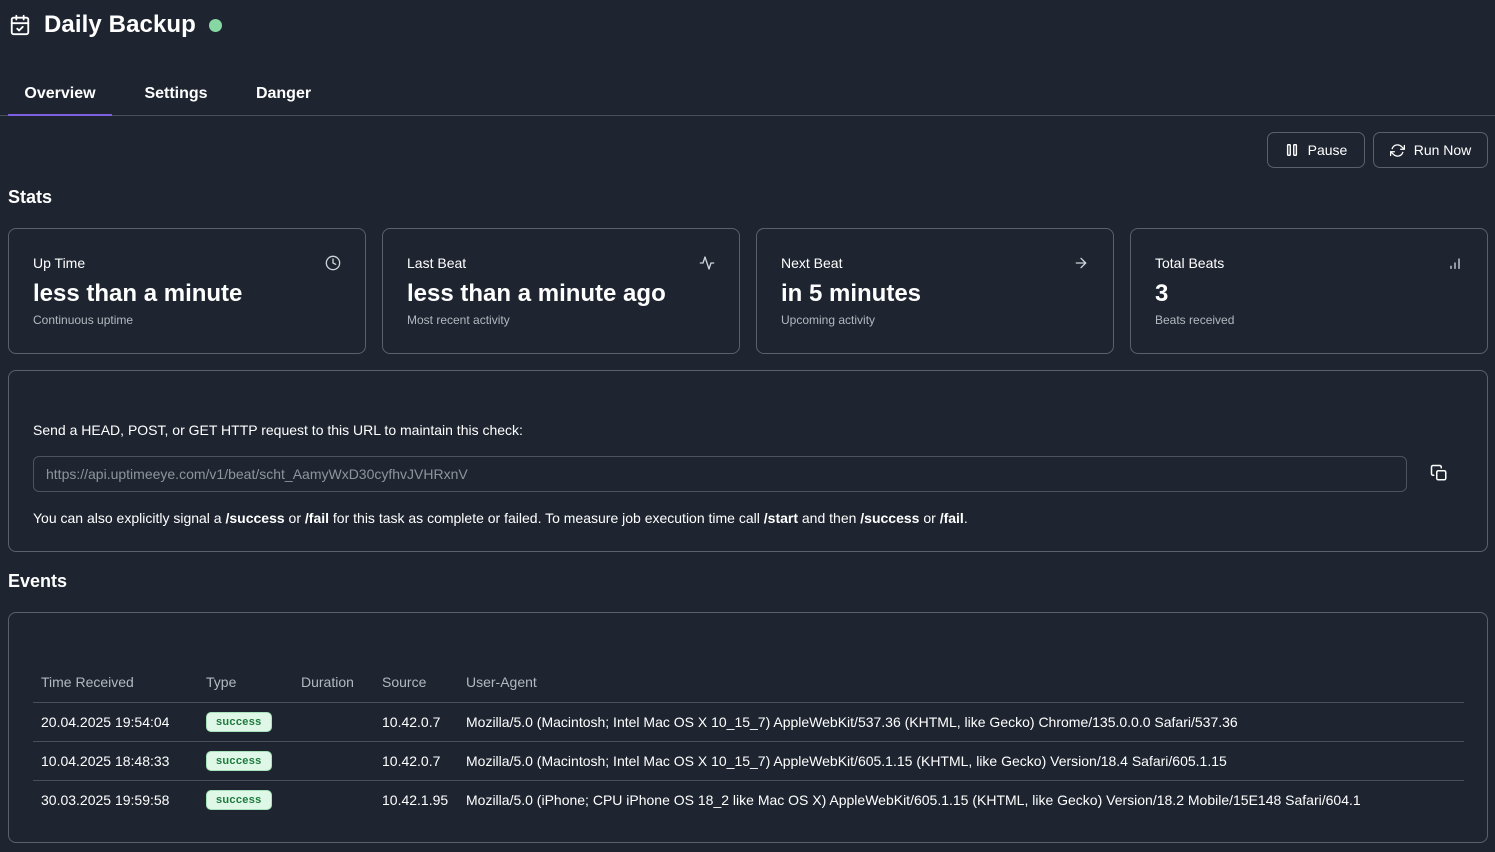 Image resolution: width=1495 pixels, height=852 pixels. Describe the element at coordinates (1081, 263) in the screenshot. I see `arrow-right-icon` at that location.